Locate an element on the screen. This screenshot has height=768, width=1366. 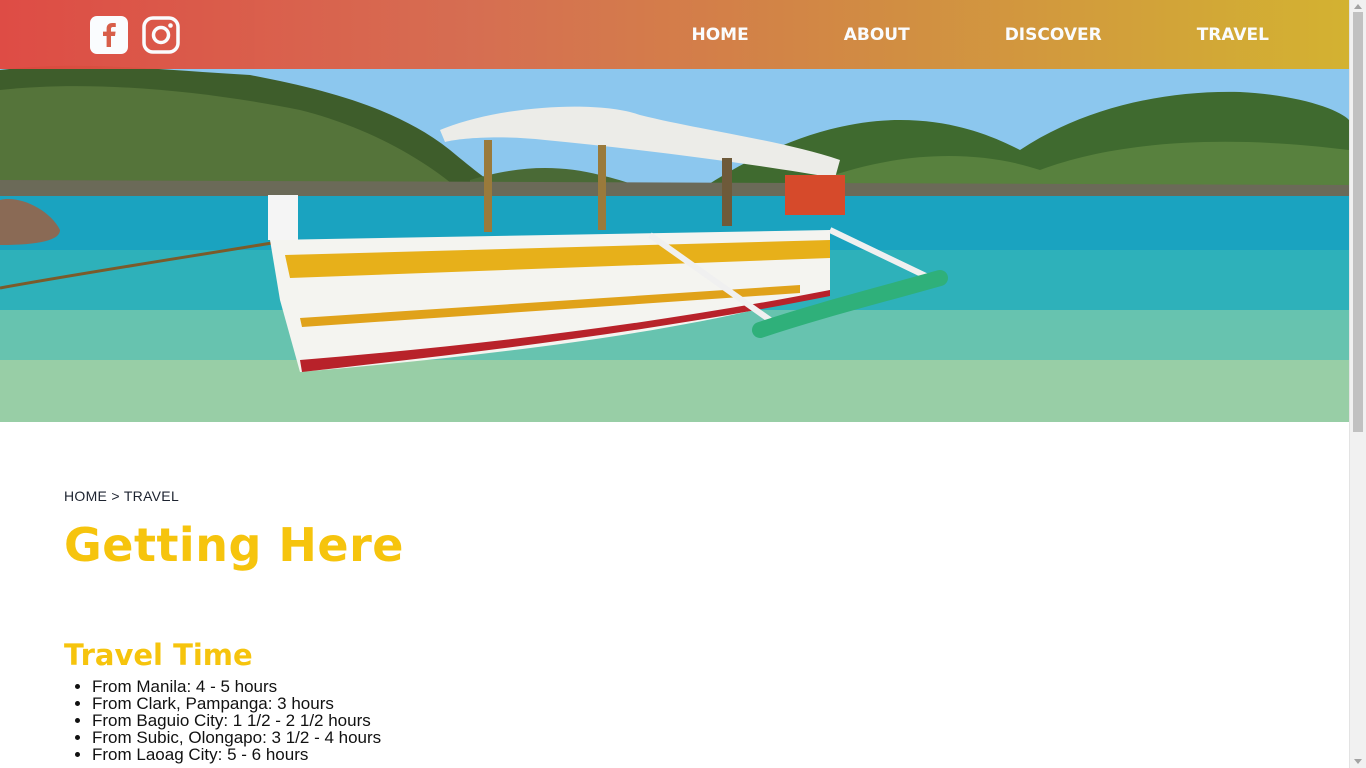
list-item: From Baguio City: 1 1/2 - 2 1/2 hours is located at coordinates (678, 720).